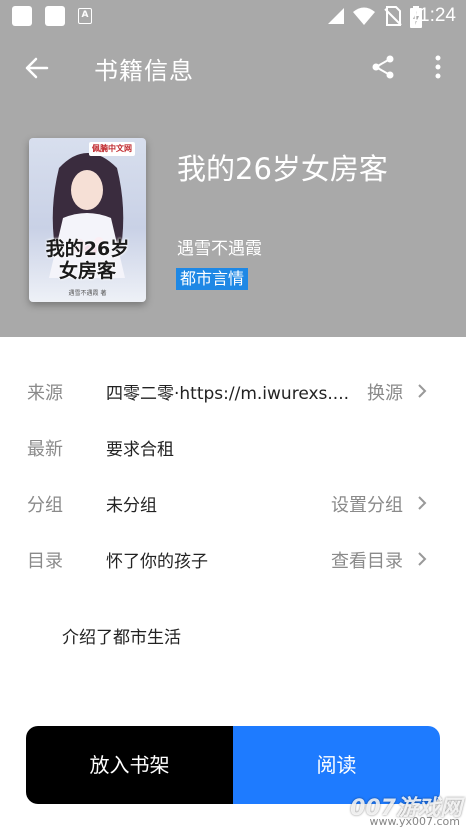 The height and width of the screenshot is (830, 466). What do you see at coordinates (367, 504) in the screenshot?
I see `set-group-button: 设置分组` at bounding box center [367, 504].